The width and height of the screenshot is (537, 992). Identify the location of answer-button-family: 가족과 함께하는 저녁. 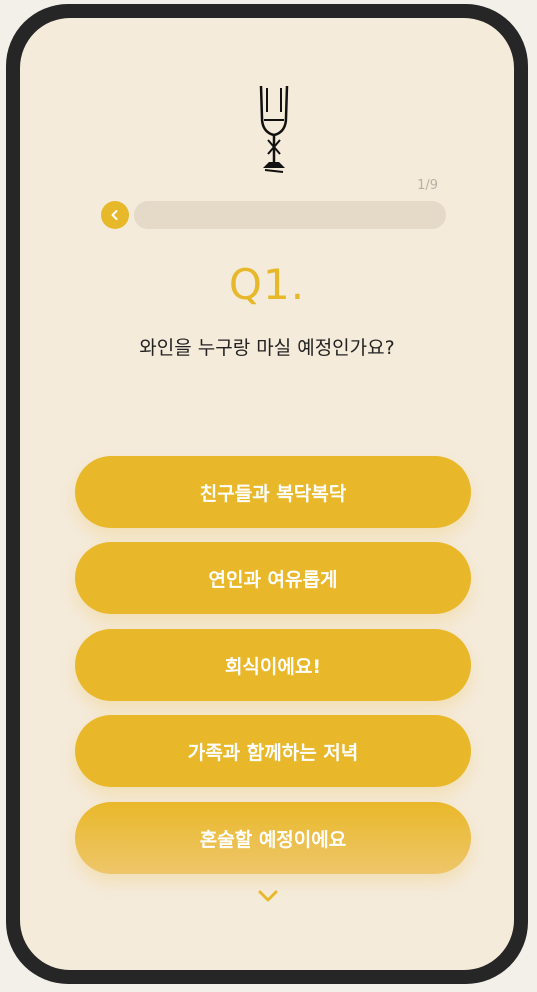
(273, 751).